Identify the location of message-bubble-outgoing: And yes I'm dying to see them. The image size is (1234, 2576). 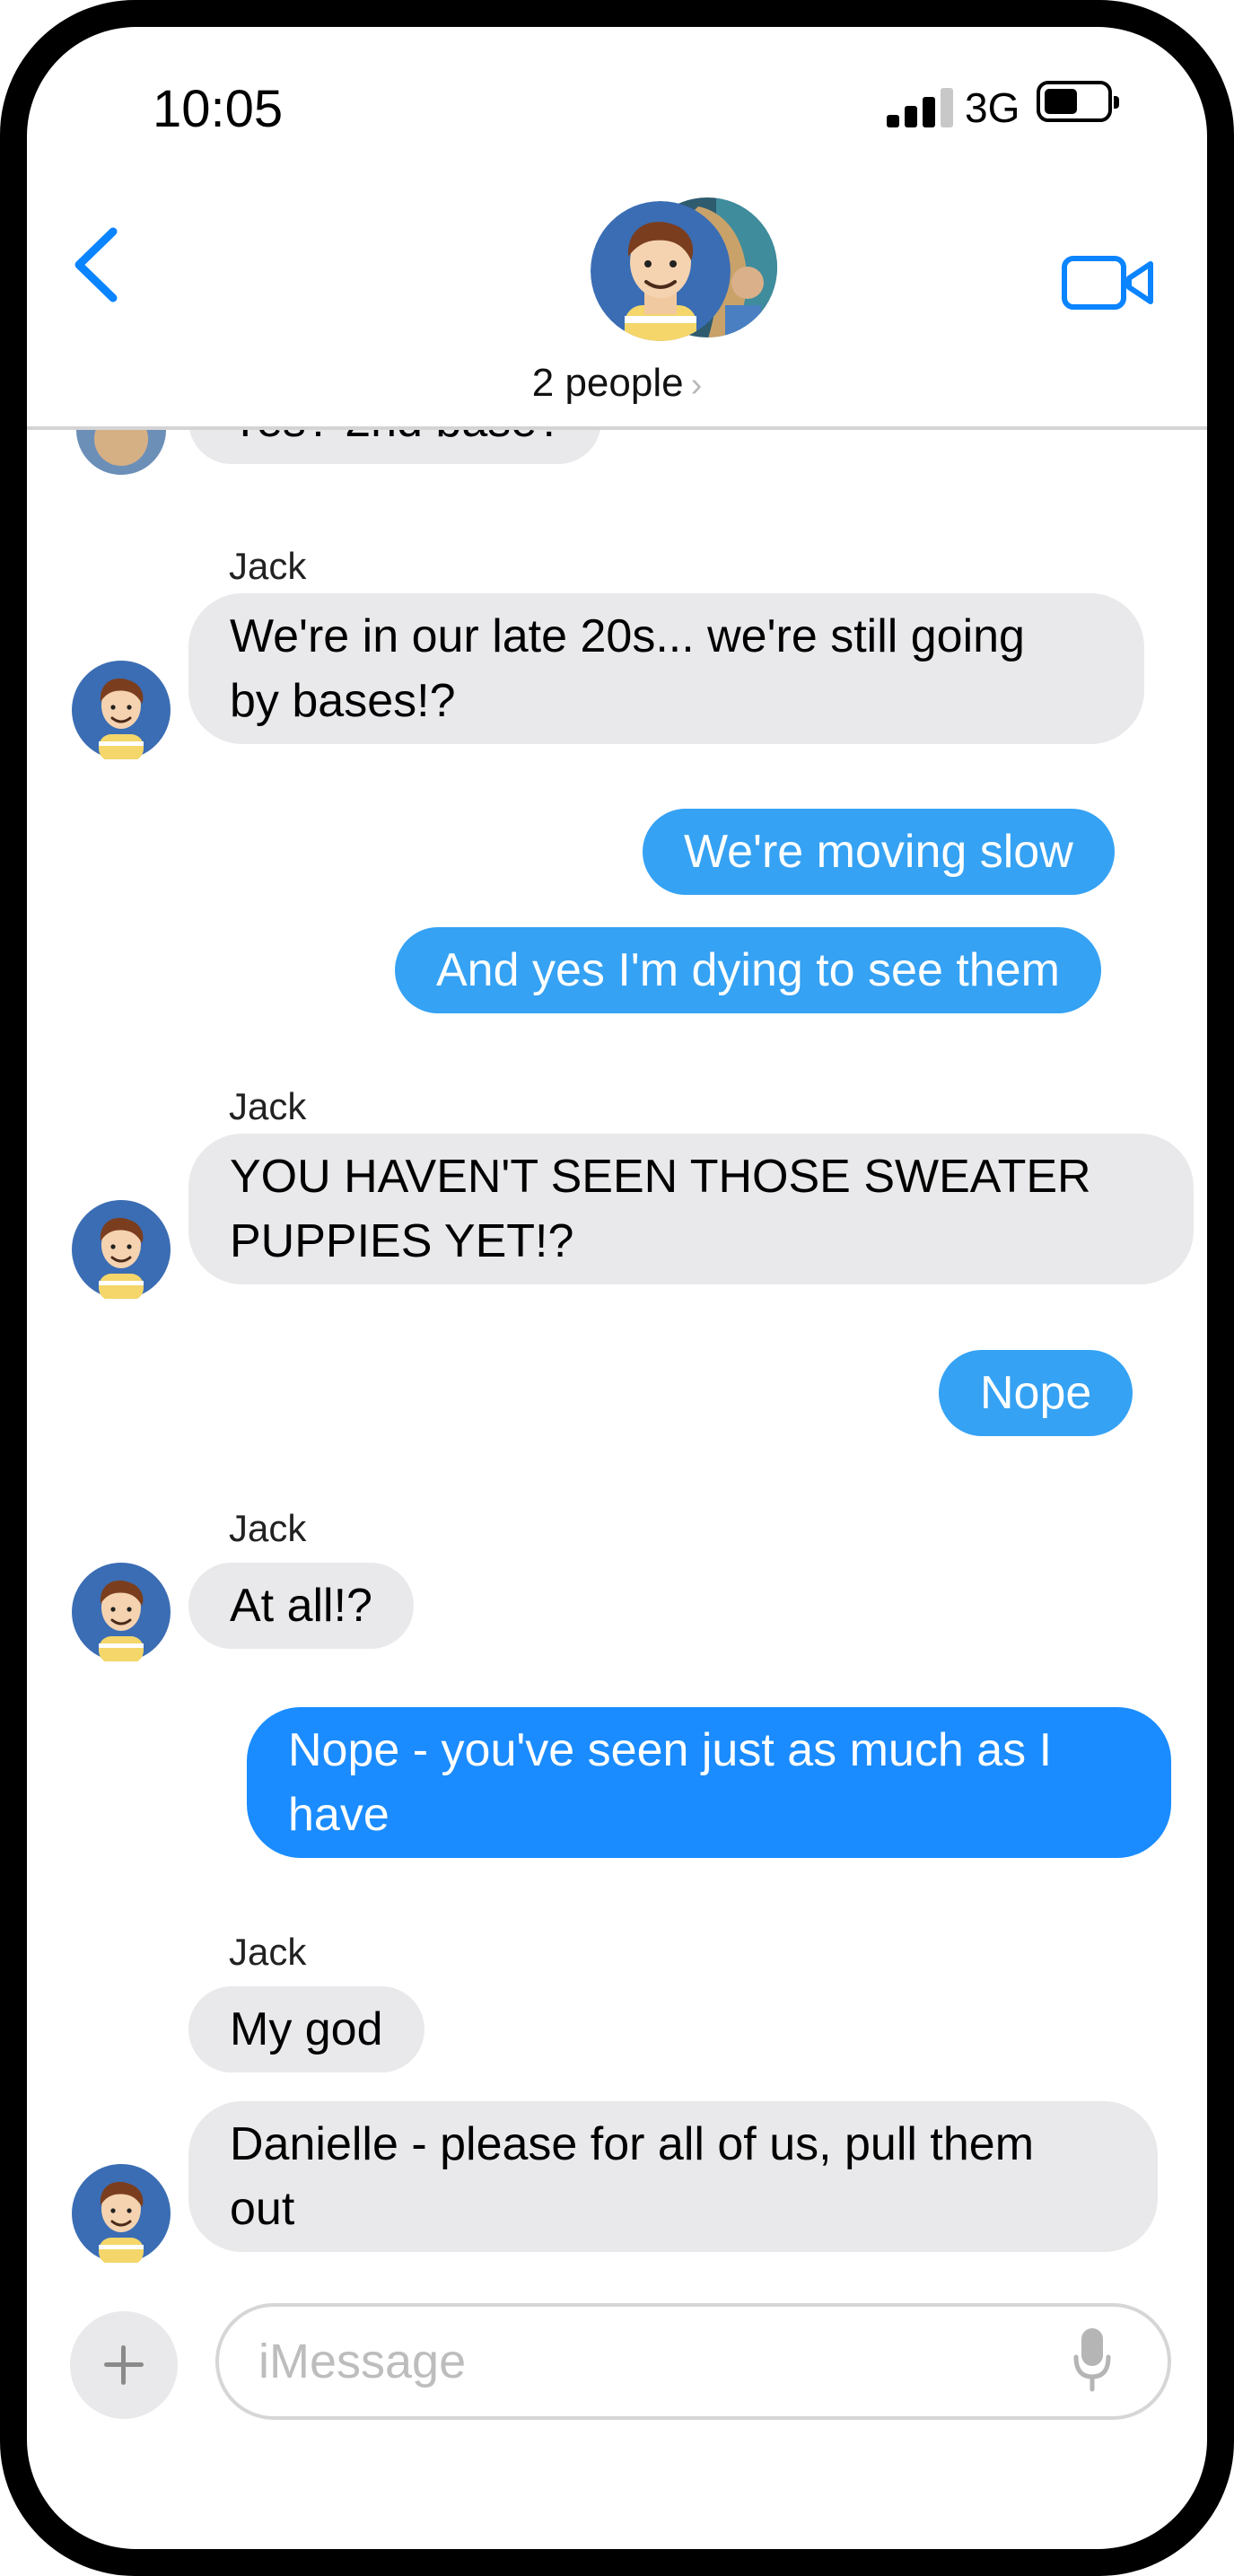
(748, 970).